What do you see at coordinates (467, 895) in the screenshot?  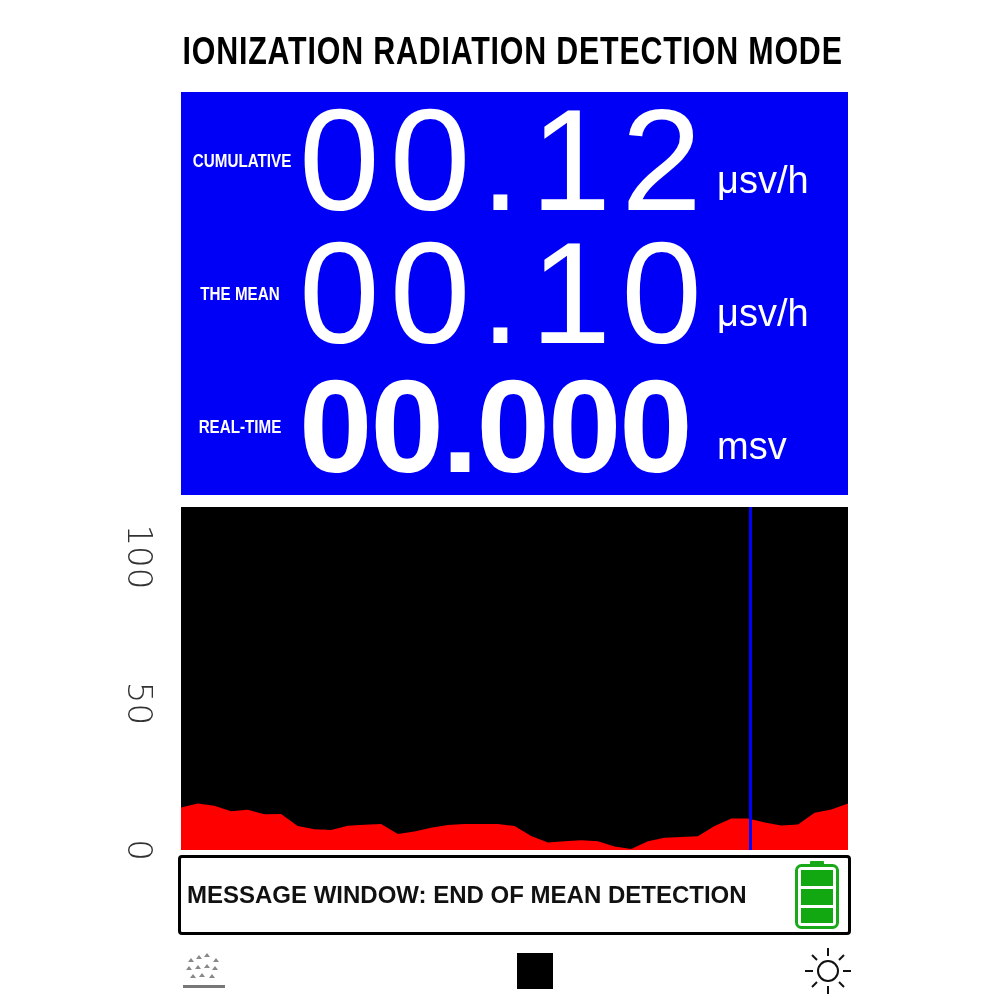 I see `message-text: MESSAGE WINDOW: END OF MEAN DETECTION` at bounding box center [467, 895].